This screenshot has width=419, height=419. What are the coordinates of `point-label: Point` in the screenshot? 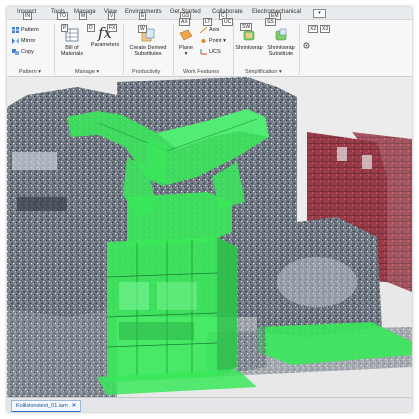 It's located at (215, 41).